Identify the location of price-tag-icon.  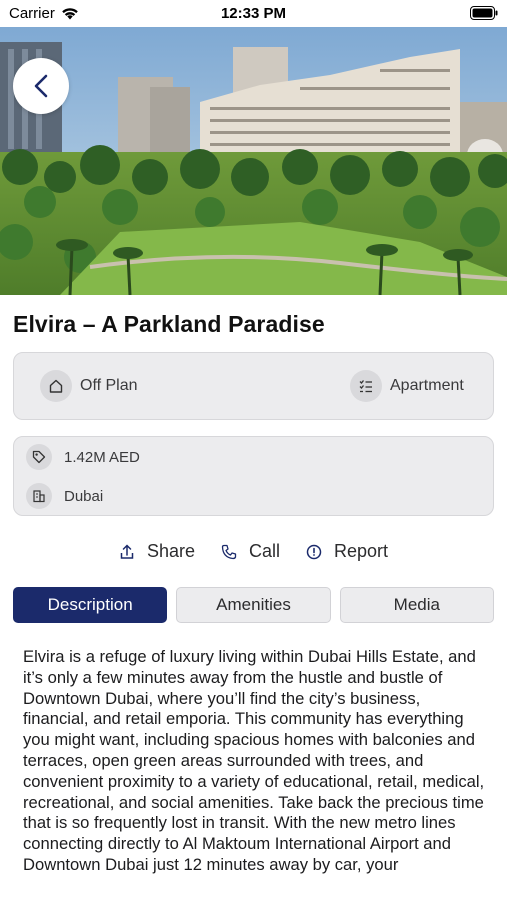
(39, 457).